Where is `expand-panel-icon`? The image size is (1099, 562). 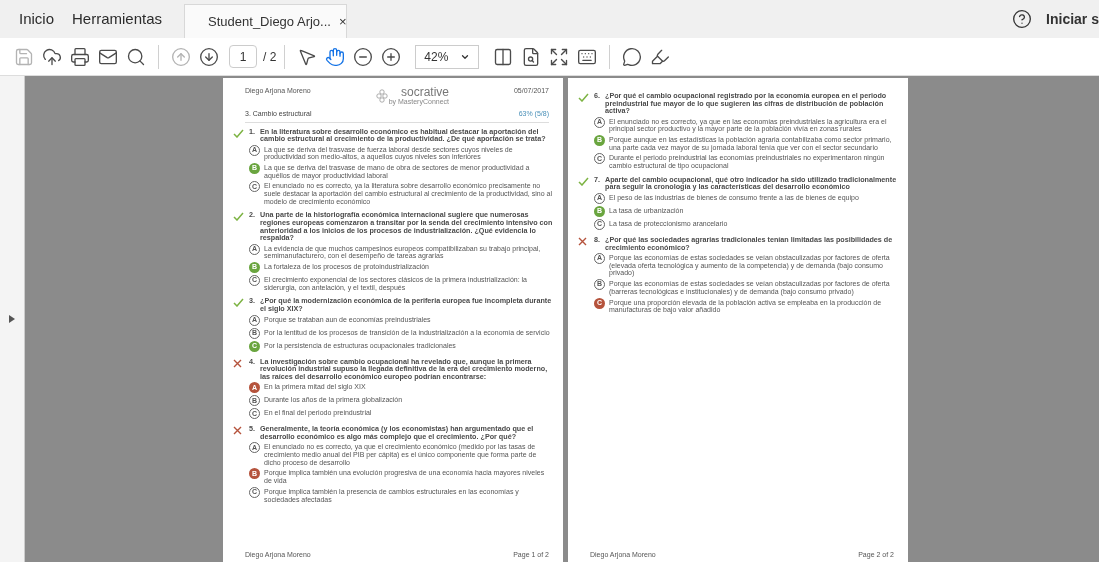 expand-panel-icon is located at coordinates (12, 319).